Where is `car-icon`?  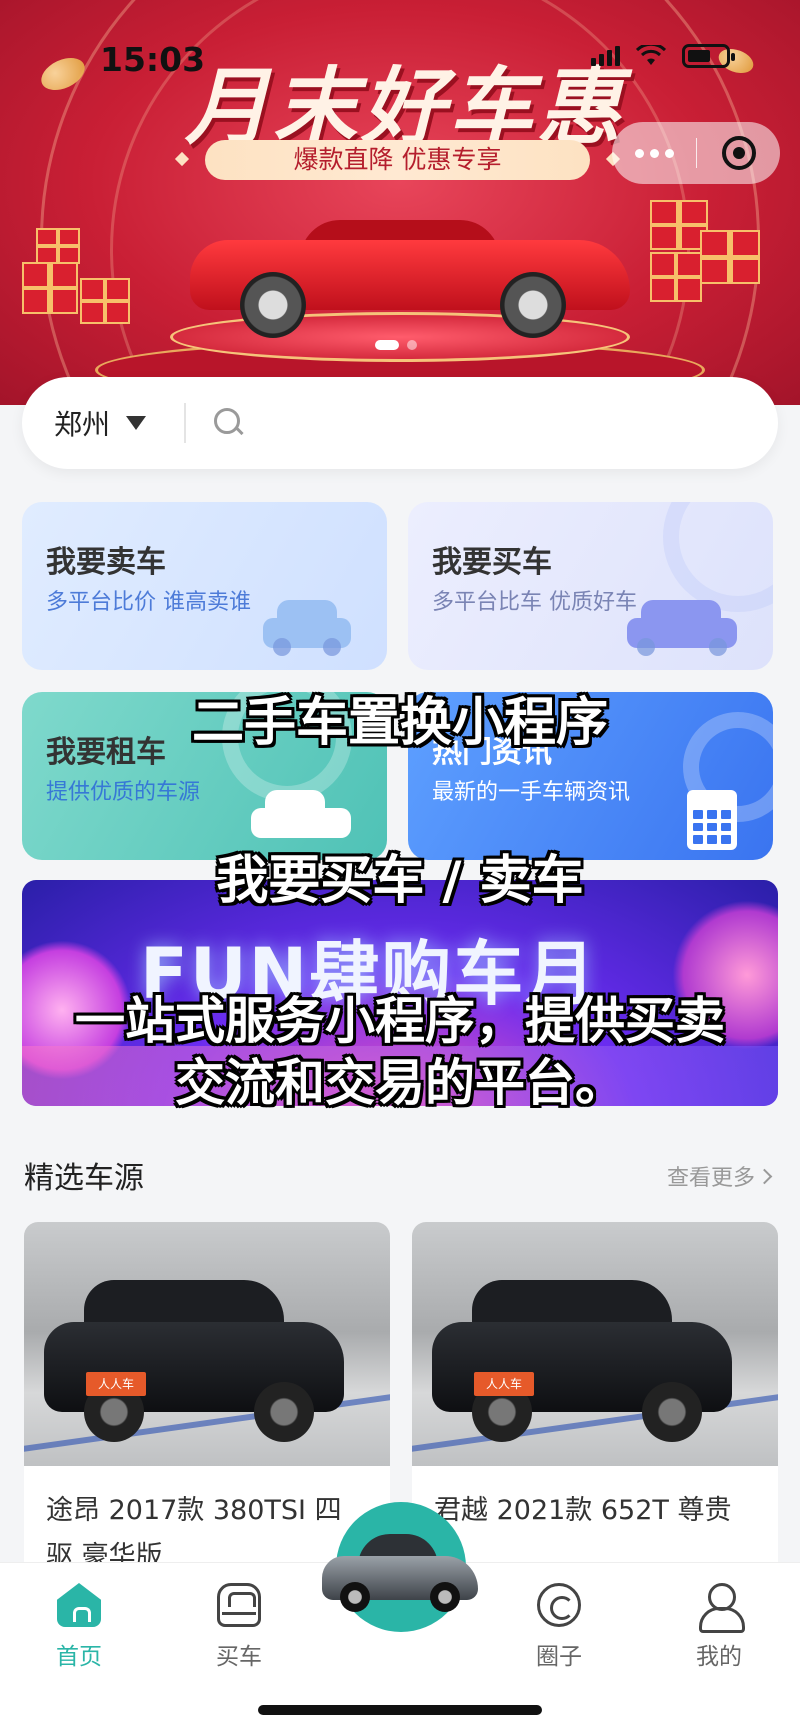
car-icon is located at coordinates (239, 1605).